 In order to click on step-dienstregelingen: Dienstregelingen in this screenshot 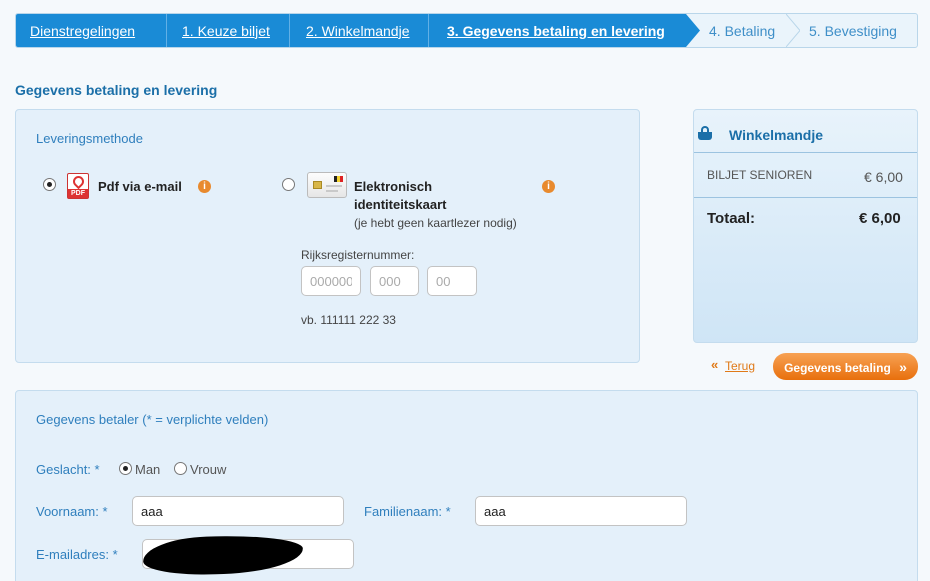, I will do `click(91, 30)`.